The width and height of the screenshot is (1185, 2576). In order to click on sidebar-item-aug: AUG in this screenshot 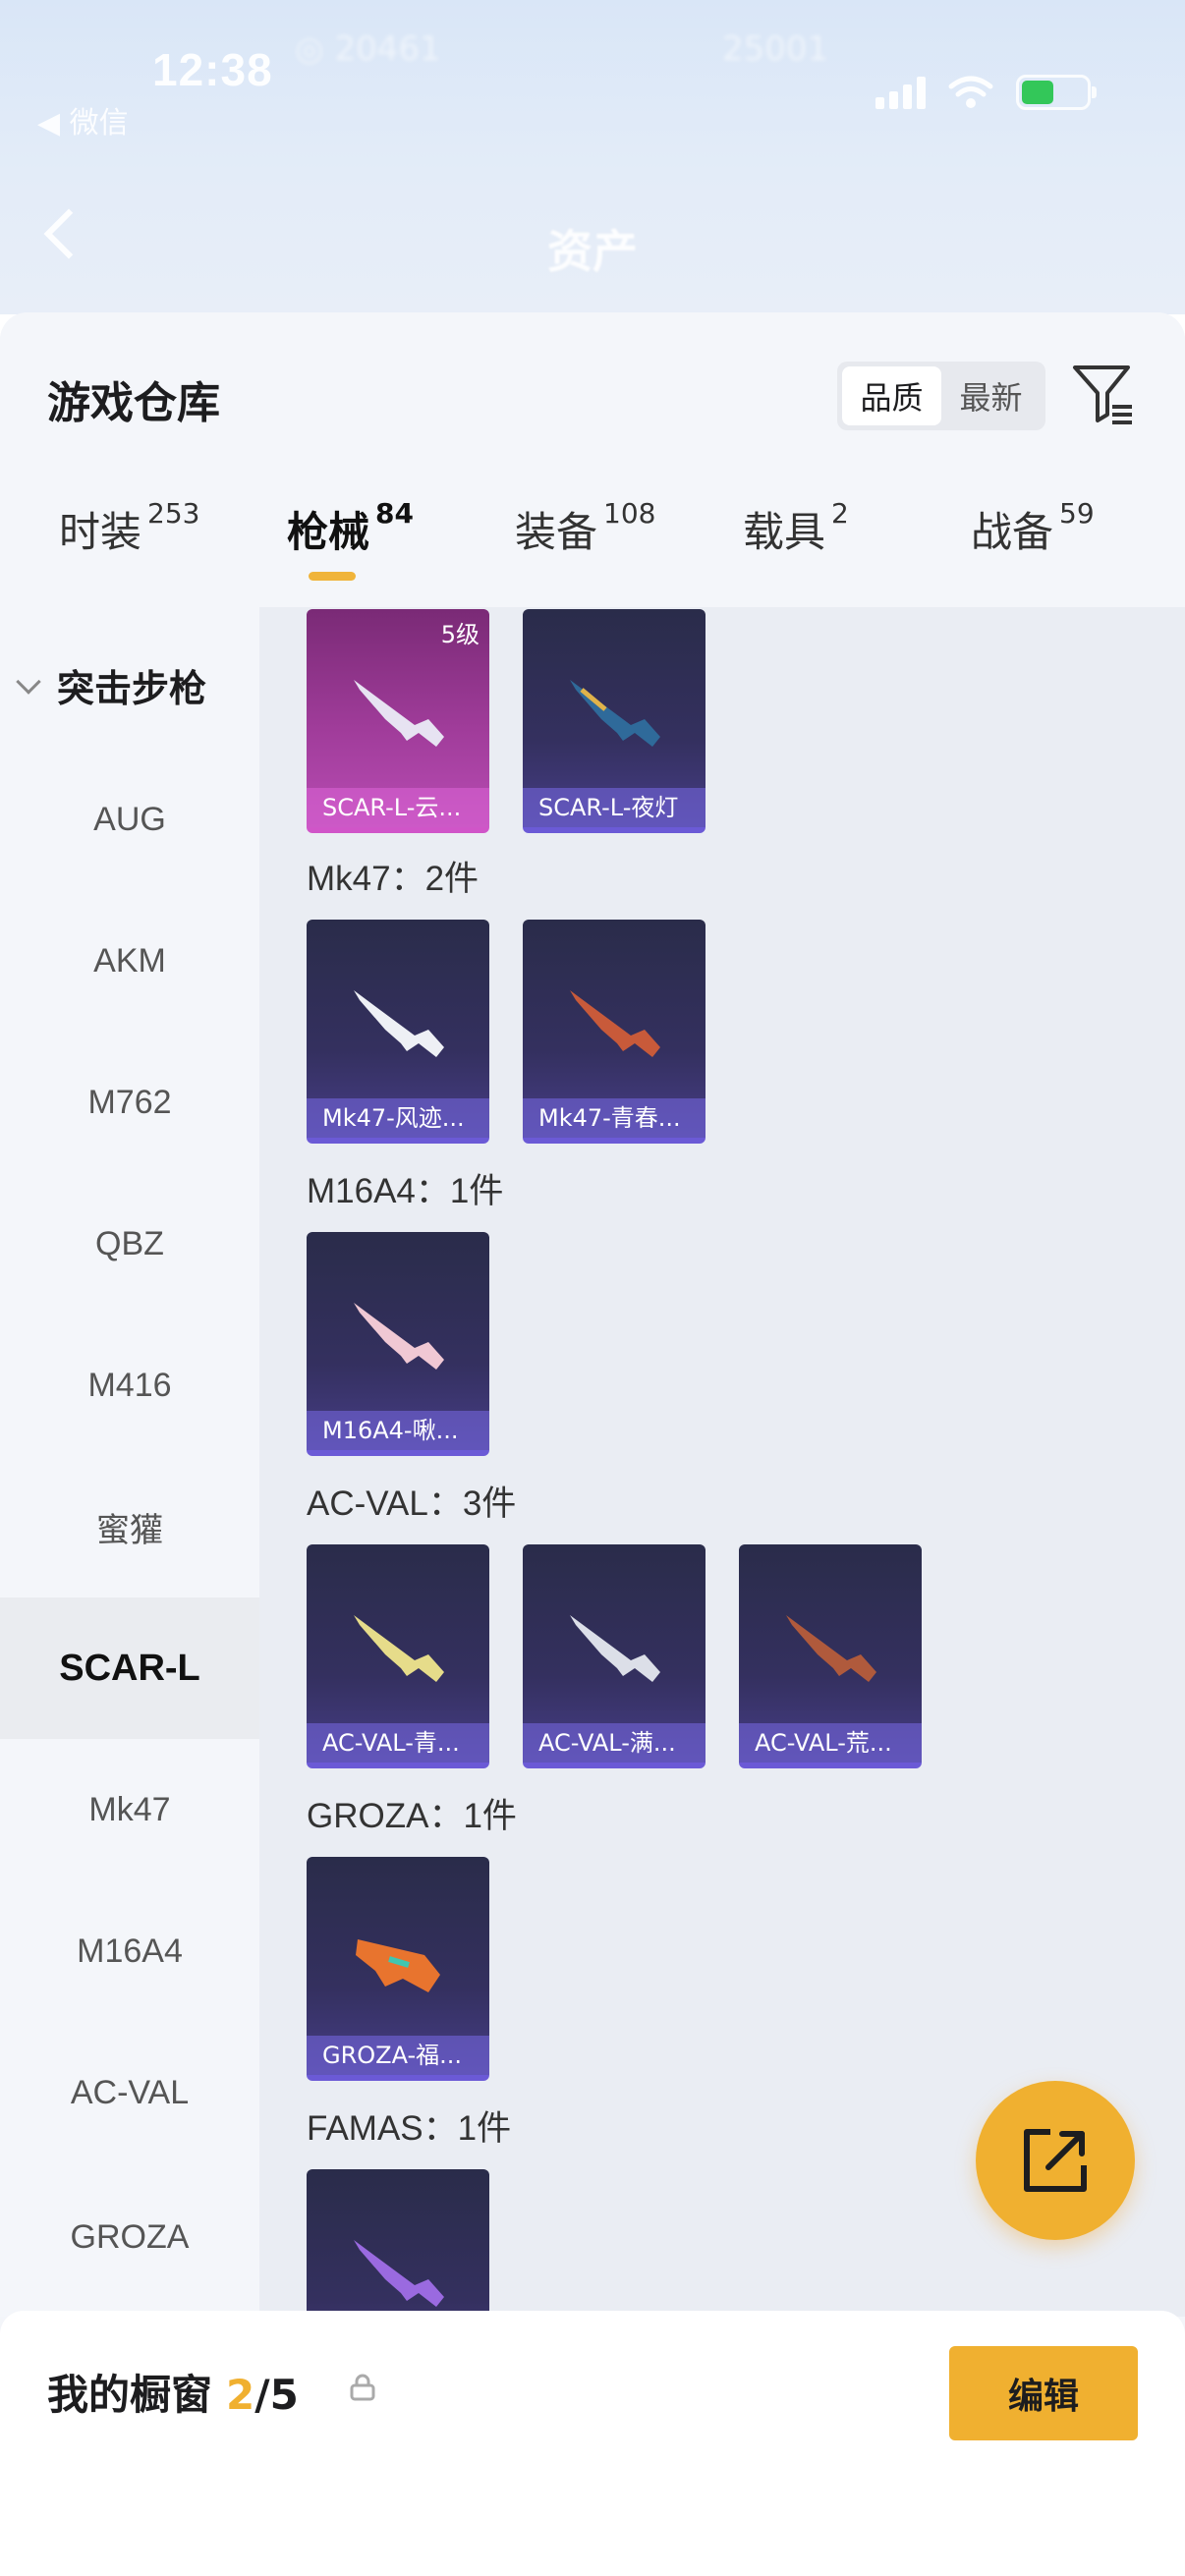, I will do `click(130, 819)`.